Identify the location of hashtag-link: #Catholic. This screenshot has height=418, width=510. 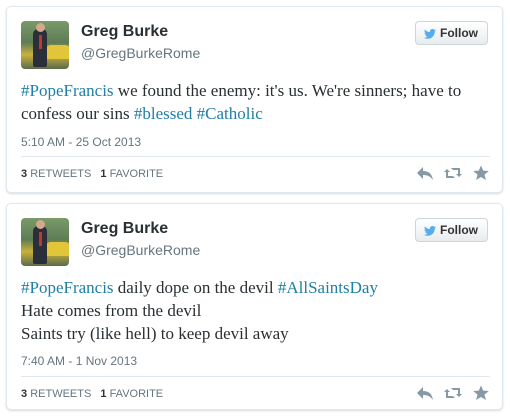
(230, 113).